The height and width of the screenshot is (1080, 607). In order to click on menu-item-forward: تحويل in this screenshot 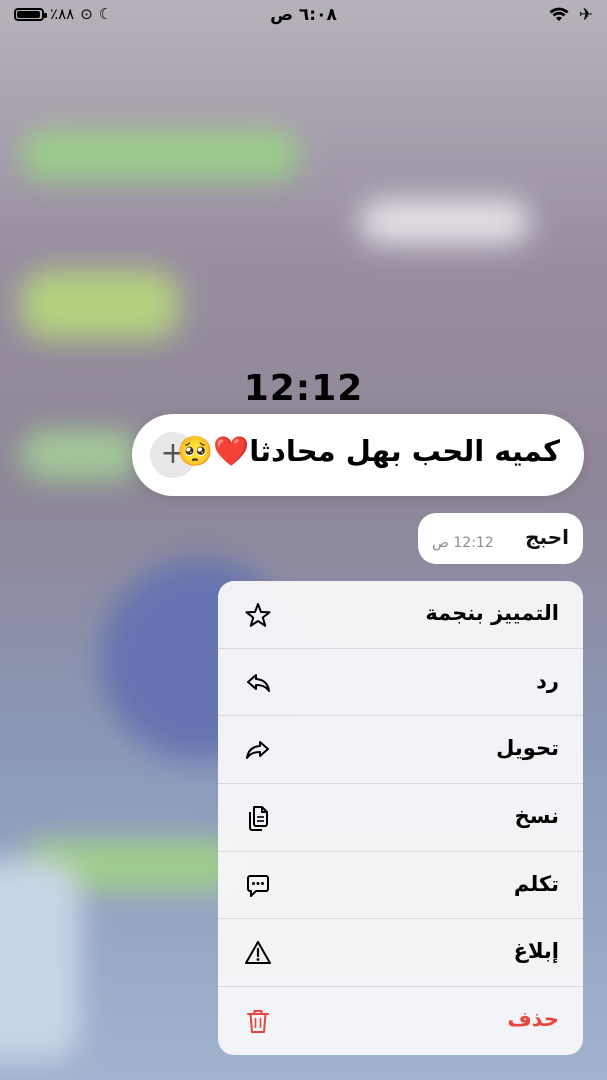, I will do `click(400, 750)`.